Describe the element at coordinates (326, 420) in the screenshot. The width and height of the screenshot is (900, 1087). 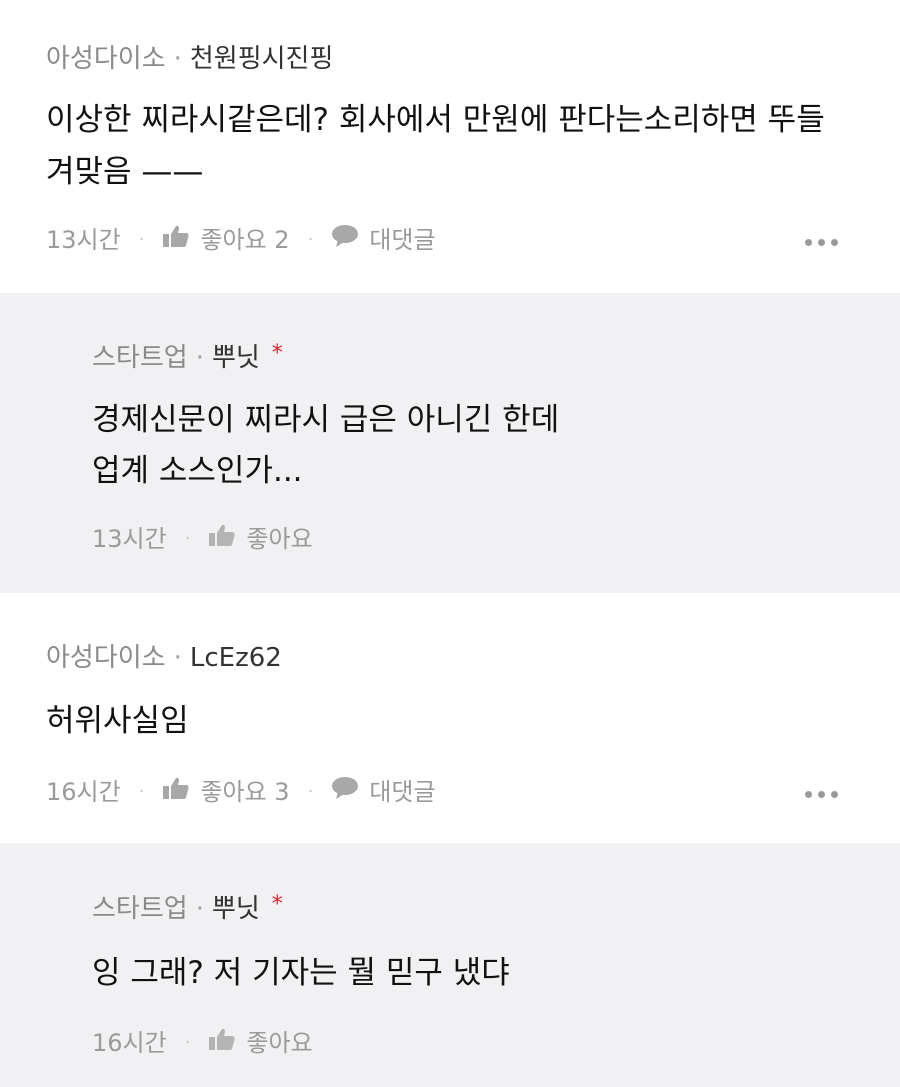
I see `comment-text-line: 경제신문이 찌라시 급은 아니긴 한데` at that location.